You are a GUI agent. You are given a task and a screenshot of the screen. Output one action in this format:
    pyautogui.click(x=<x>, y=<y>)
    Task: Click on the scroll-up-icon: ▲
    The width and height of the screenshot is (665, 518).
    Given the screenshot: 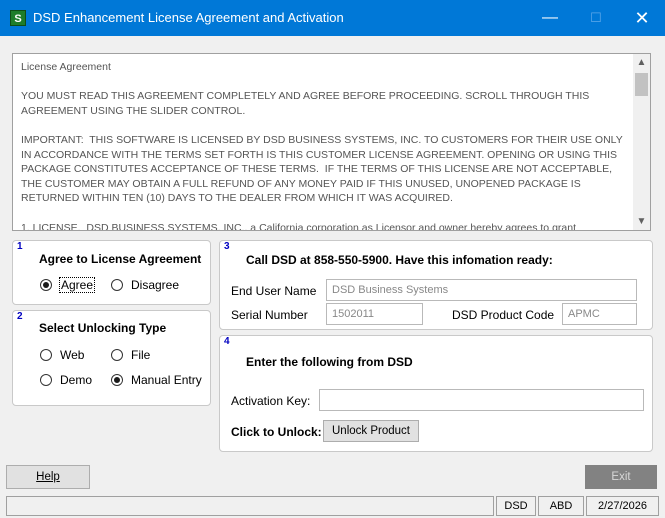 What is the action you would take?
    pyautogui.click(x=641, y=62)
    